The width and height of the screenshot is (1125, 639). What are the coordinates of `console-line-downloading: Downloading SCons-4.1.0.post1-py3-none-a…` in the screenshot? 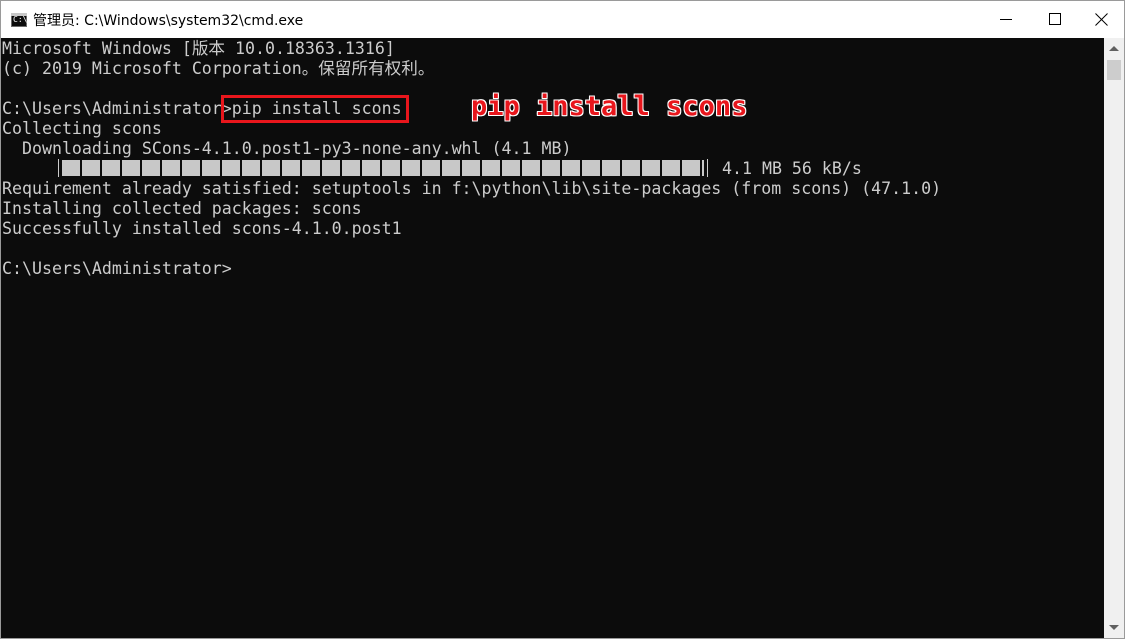 It's located at (287, 148).